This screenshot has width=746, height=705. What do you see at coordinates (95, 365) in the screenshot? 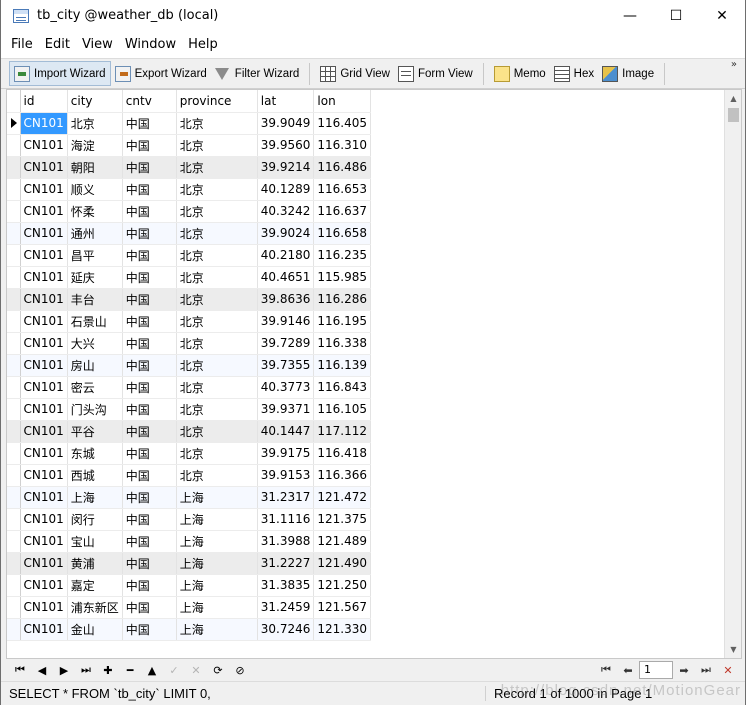
I see `cell-city: 房山` at bounding box center [95, 365].